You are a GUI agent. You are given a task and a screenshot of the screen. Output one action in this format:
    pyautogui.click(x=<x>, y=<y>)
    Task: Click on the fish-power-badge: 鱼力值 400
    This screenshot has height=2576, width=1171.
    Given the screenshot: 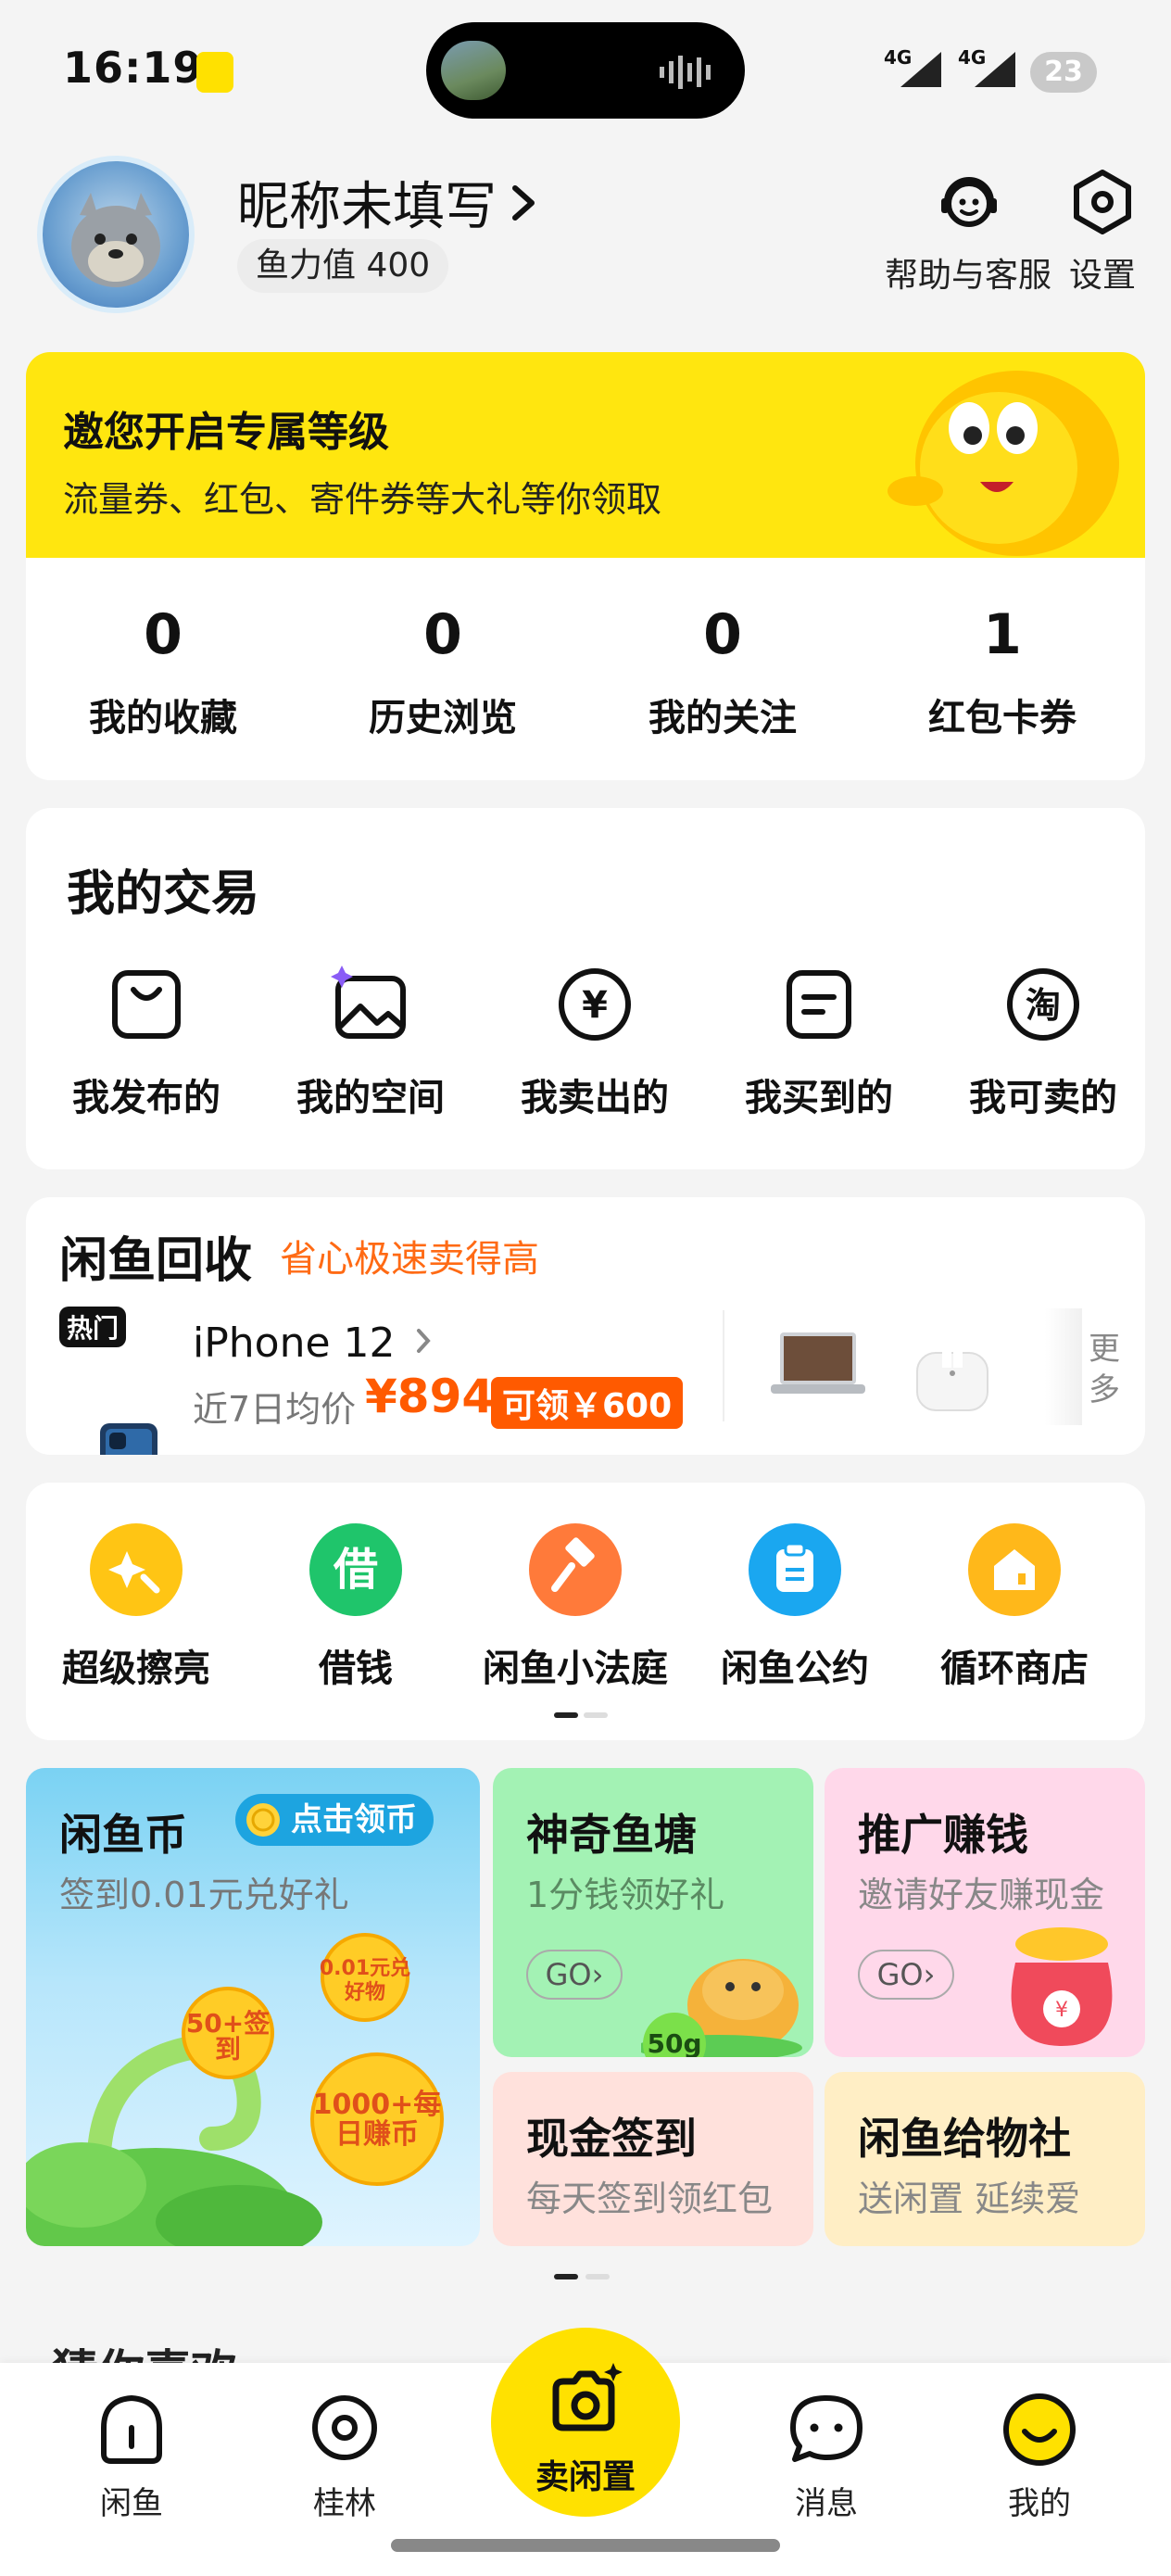 What is the action you would take?
    pyautogui.click(x=343, y=266)
    